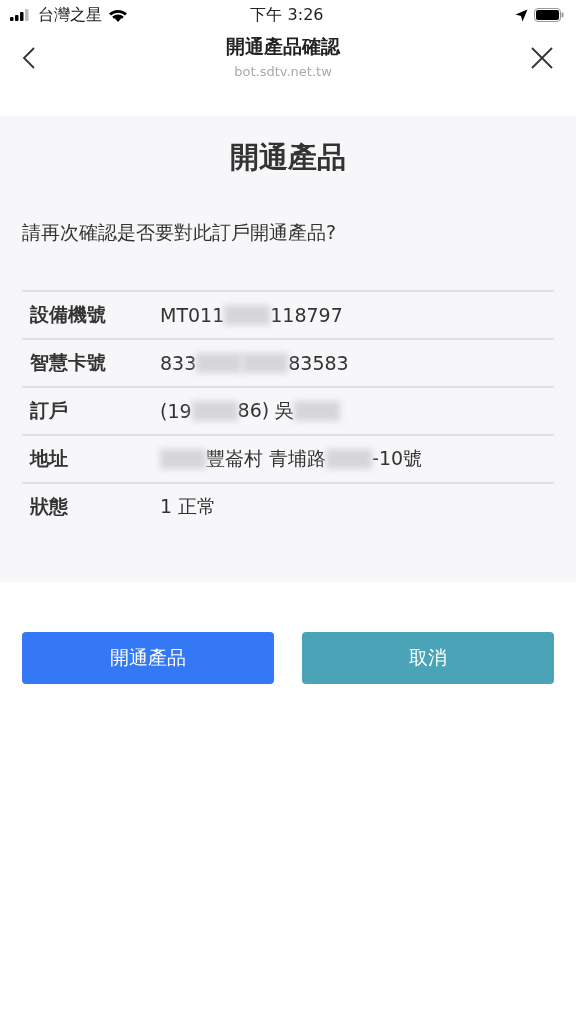  What do you see at coordinates (288, 157) in the screenshot?
I see `panel-title: 開通產品` at bounding box center [288, 157].